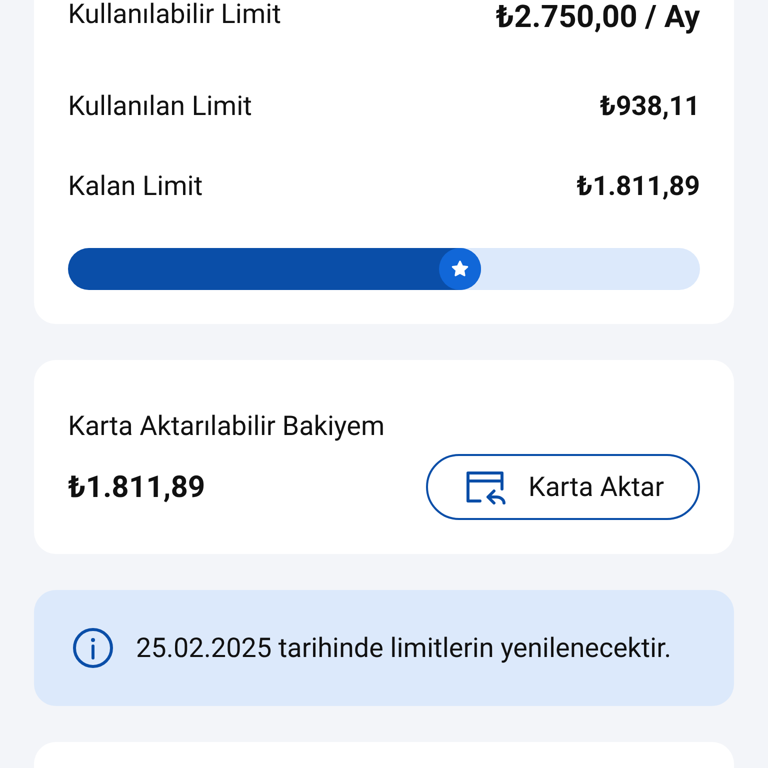 This screenshot has width=768, height=768. Describe the element at coordinates (563, 487) in the screenshot. I see `transfer-button: Karta Aktar` at that location.